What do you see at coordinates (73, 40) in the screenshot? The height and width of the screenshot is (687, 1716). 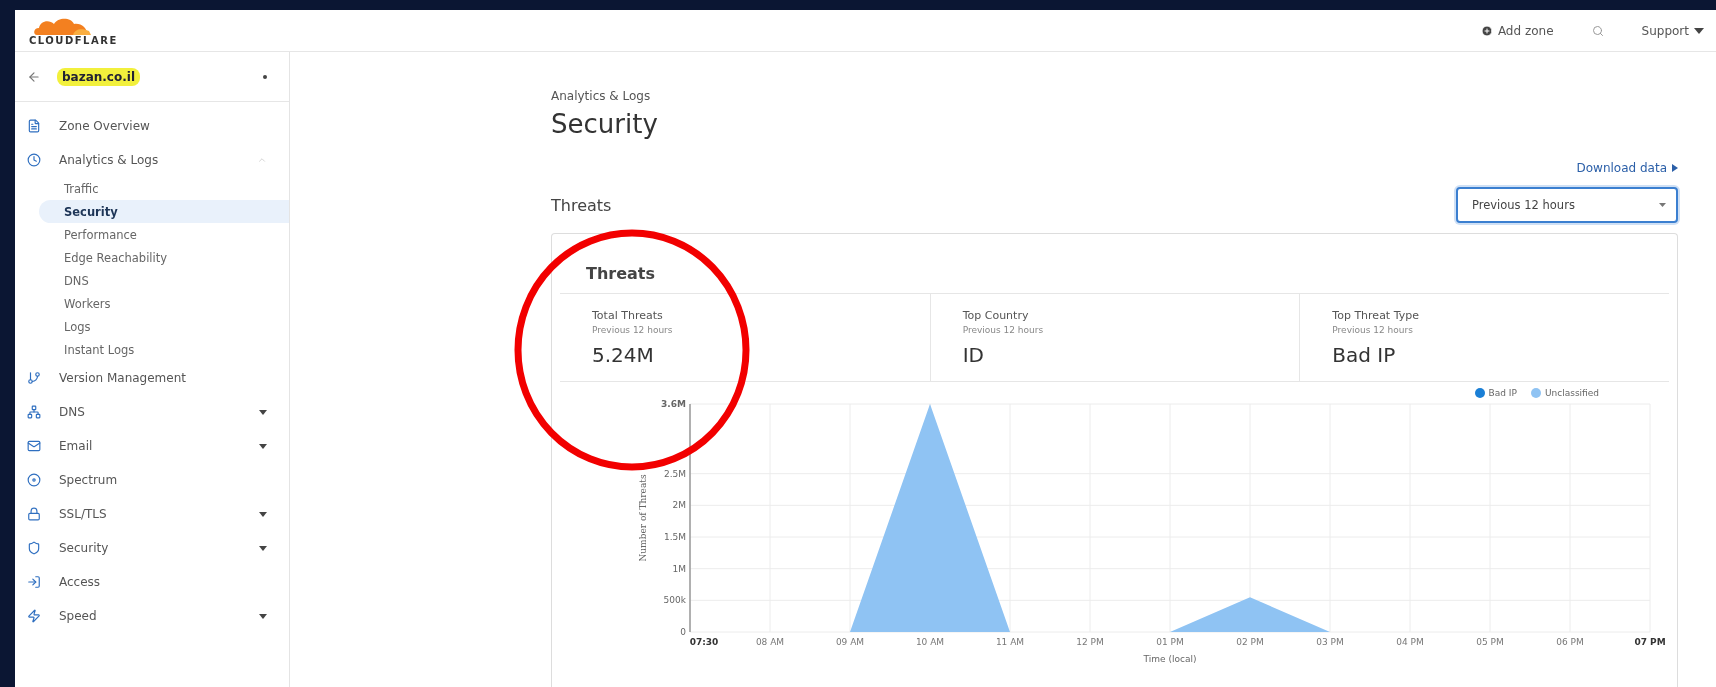 I see `logo-text: CLOUDFLARE` at bounding box center [73, 40].